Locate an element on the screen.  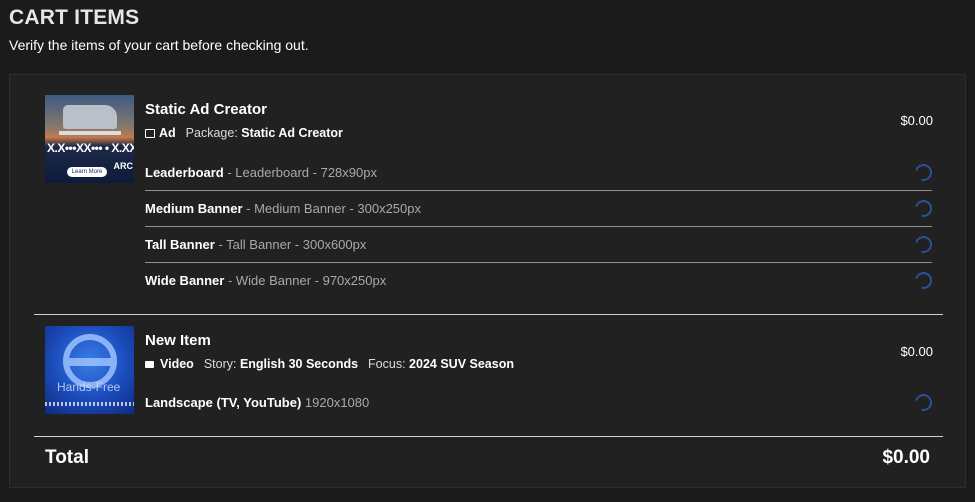
item-meta: Ad Package: Static Ad Creator is located at coordinates (244, 133).